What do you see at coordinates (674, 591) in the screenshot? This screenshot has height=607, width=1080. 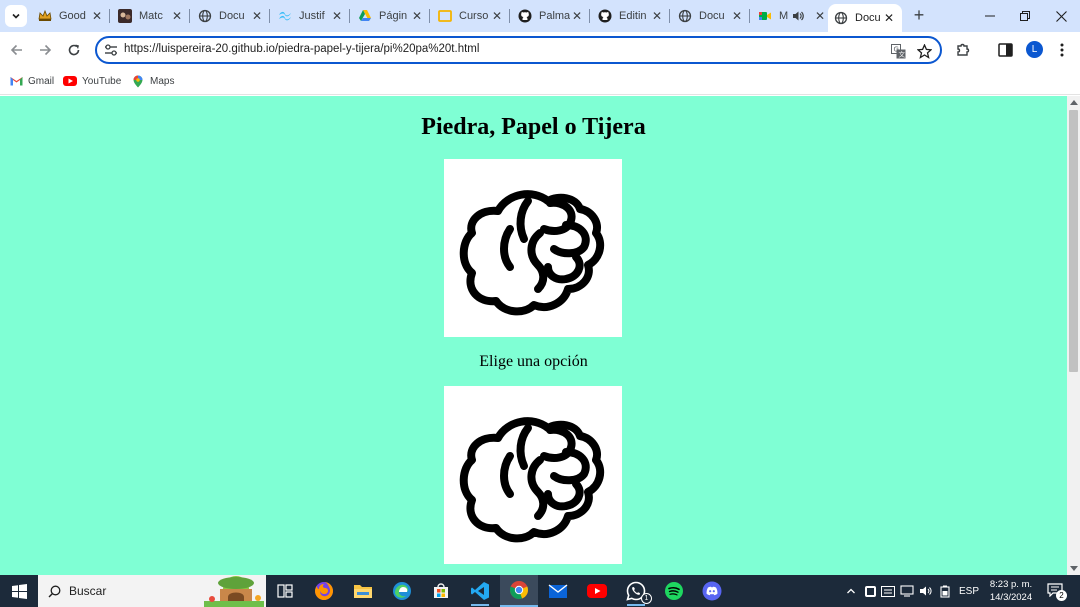 I see `taskbar-spotify` at bounding box center [674, 591].